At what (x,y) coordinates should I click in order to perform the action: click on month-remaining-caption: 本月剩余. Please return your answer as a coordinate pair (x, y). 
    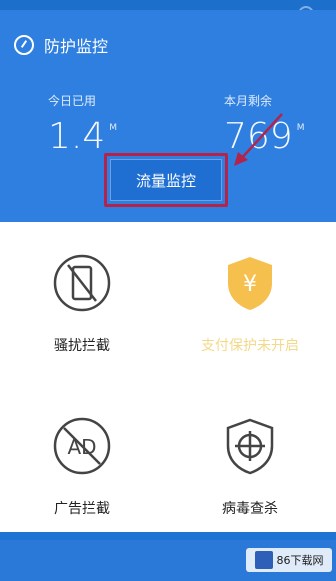
    Looking at the image, I should click on (248, 101).